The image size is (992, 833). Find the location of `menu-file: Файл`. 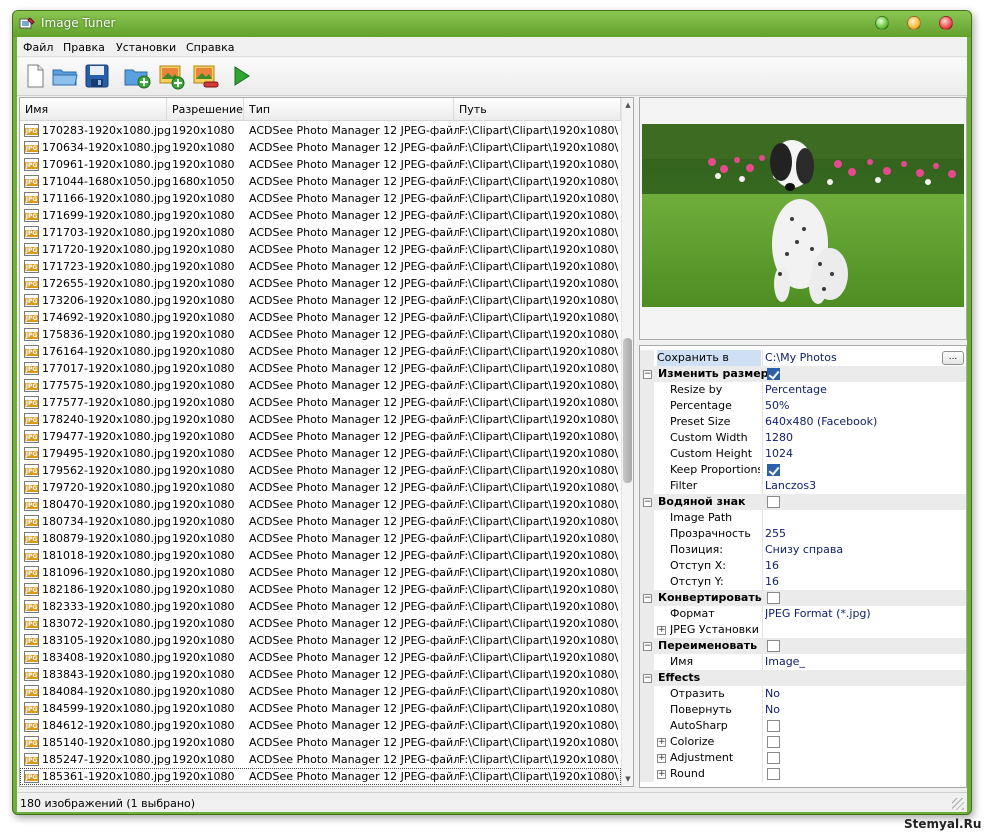

menu-file: Файл is located at coordinates (38, 47).